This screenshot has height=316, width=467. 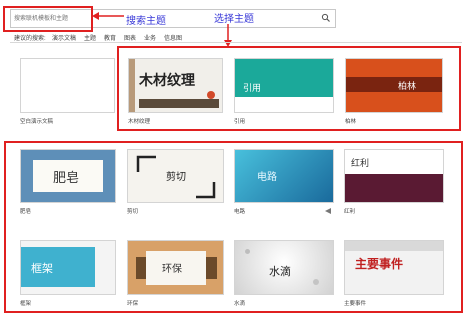 What do you see at coordinates (173, 37) in the screenshot?
I see `category-infographics: 信息图` at bounding box center [173, 37].